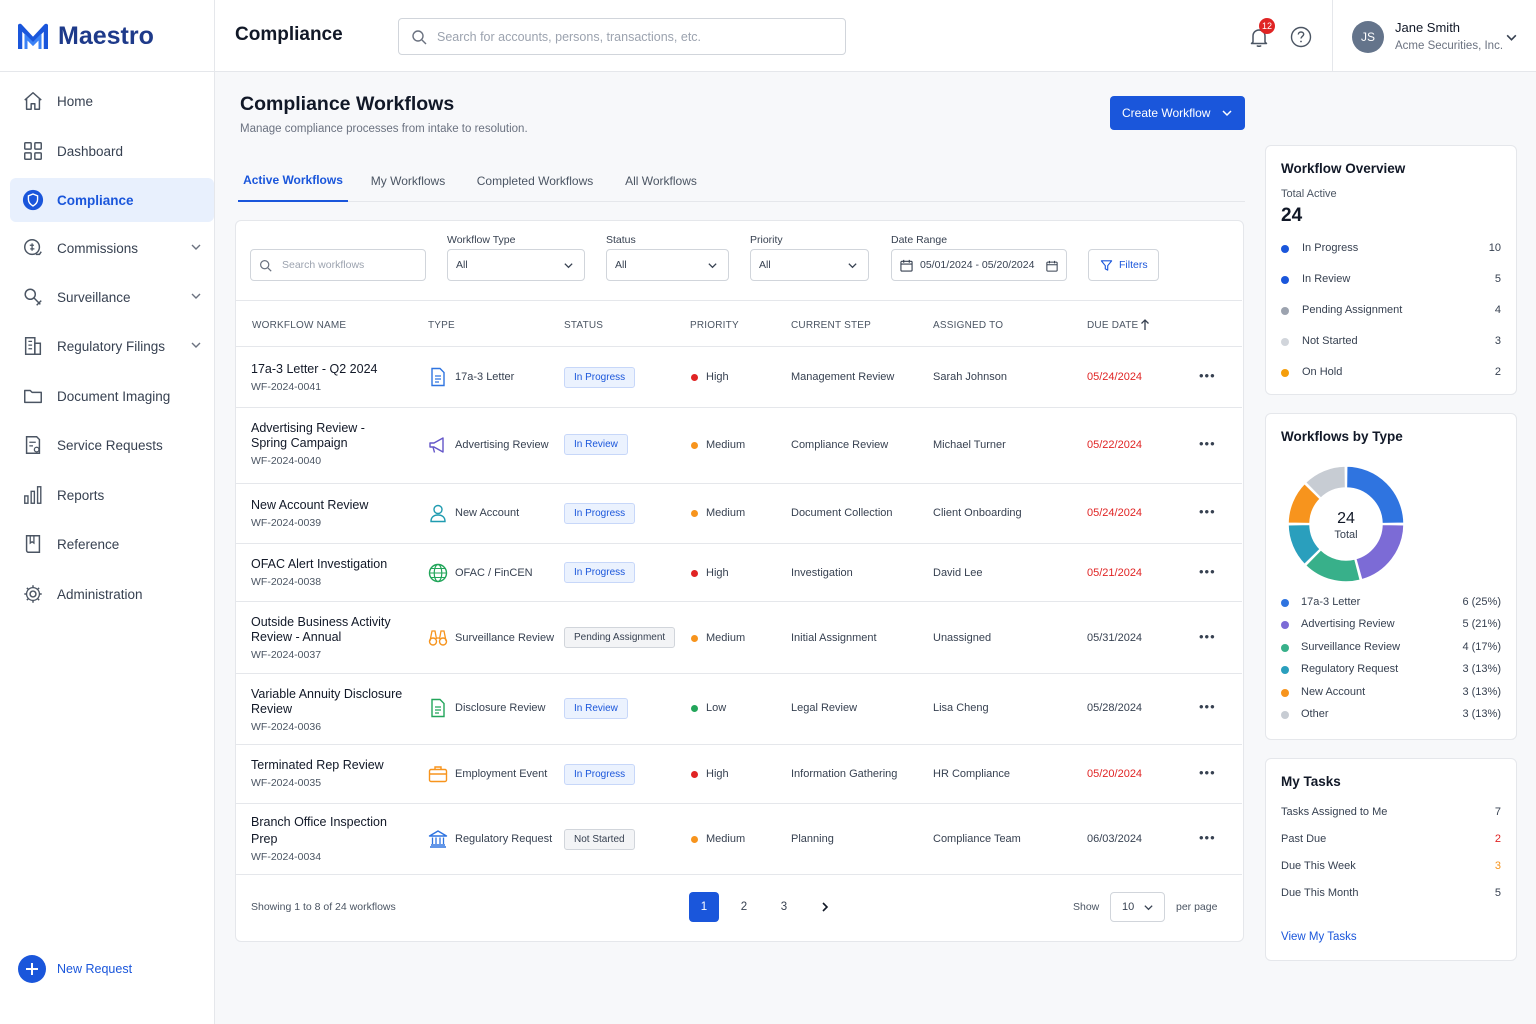  Describe the element at coordinates (299, 325) in the screenshot. I see `column-header-name: WORKFLOW NAME` at that location.